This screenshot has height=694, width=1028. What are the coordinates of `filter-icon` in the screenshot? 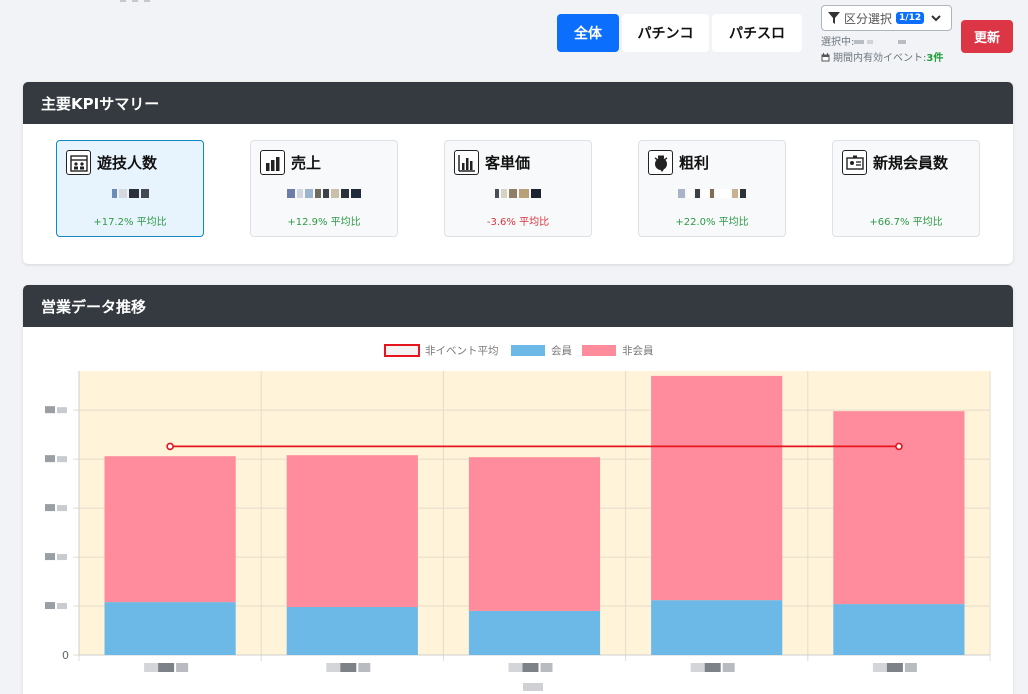 It's located at (834, 18).